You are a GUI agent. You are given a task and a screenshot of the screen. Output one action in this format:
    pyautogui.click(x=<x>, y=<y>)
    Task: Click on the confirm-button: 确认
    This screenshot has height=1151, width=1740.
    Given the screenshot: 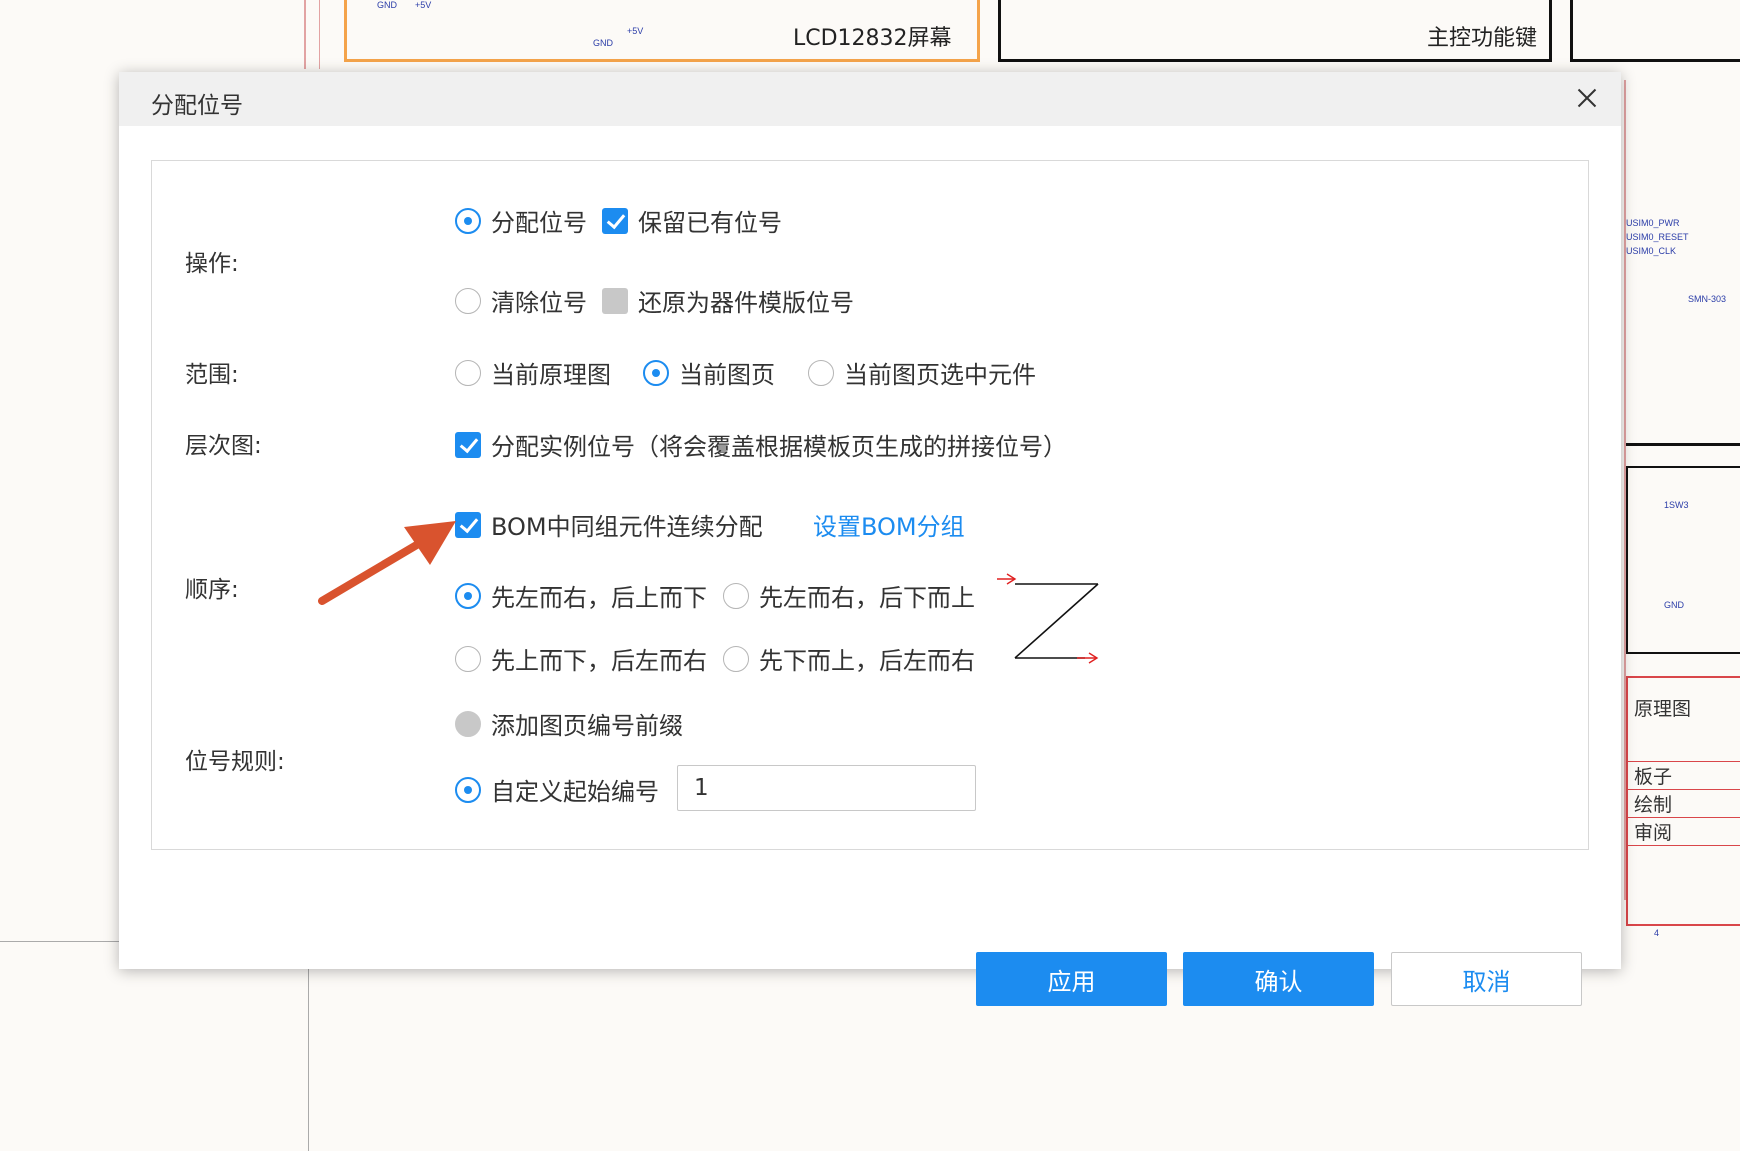 What is the action you would take?
    pyautogui.click(x=1278, y=979)
    